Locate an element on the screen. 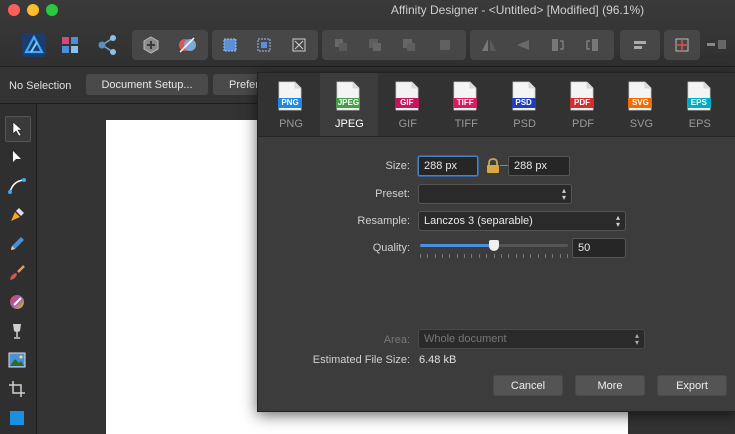 The height and width of the screenshot is (434, 735). brush-tool-icon is located at coordinates (17, 273).